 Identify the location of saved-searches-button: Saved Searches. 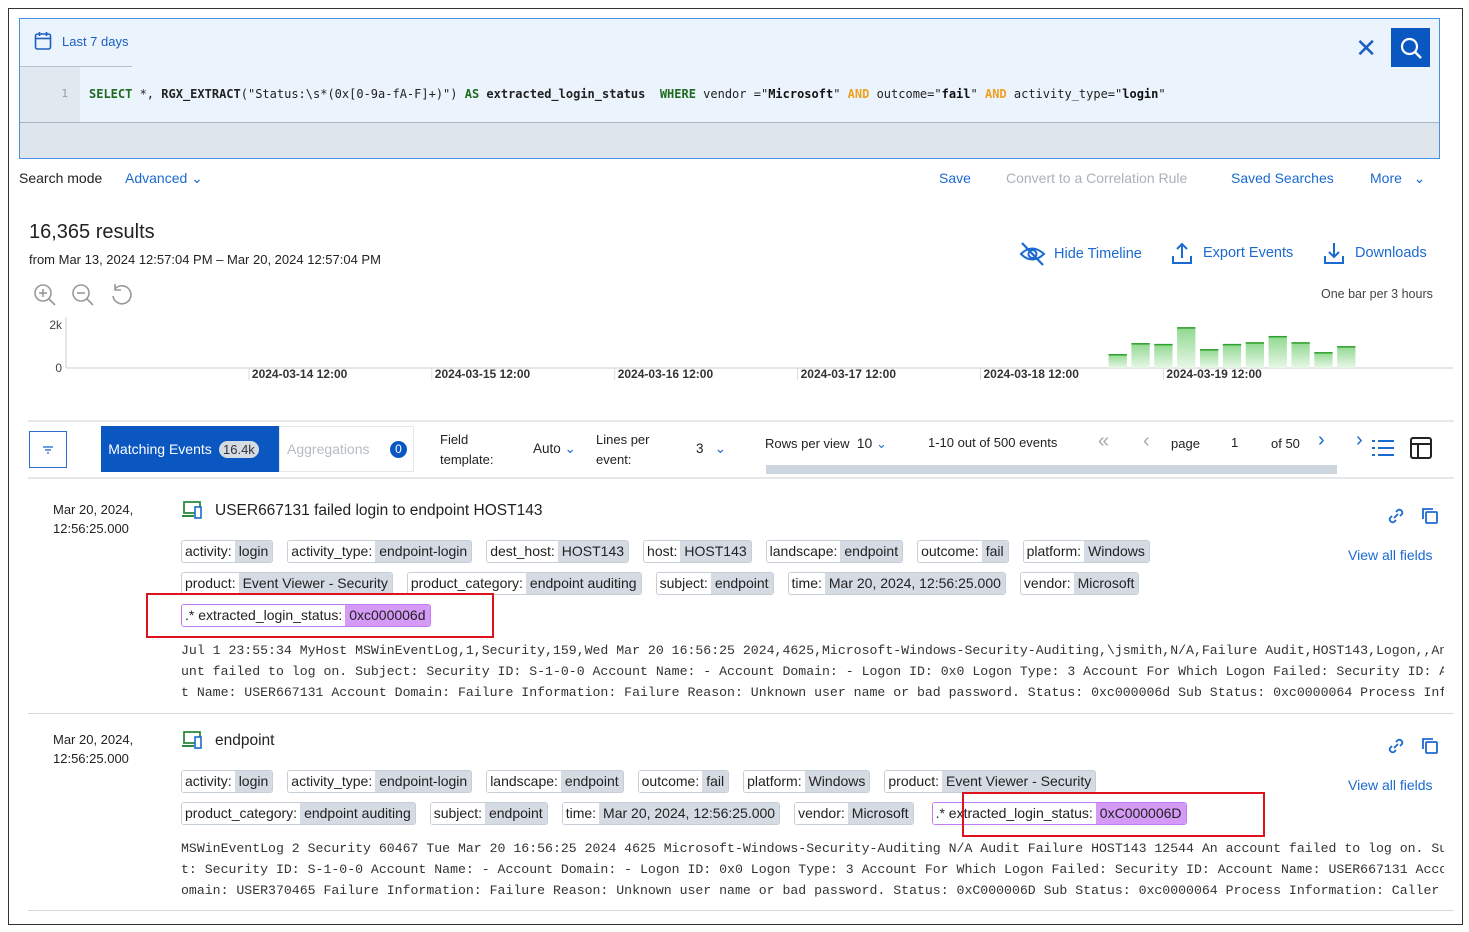
(1282, 178).